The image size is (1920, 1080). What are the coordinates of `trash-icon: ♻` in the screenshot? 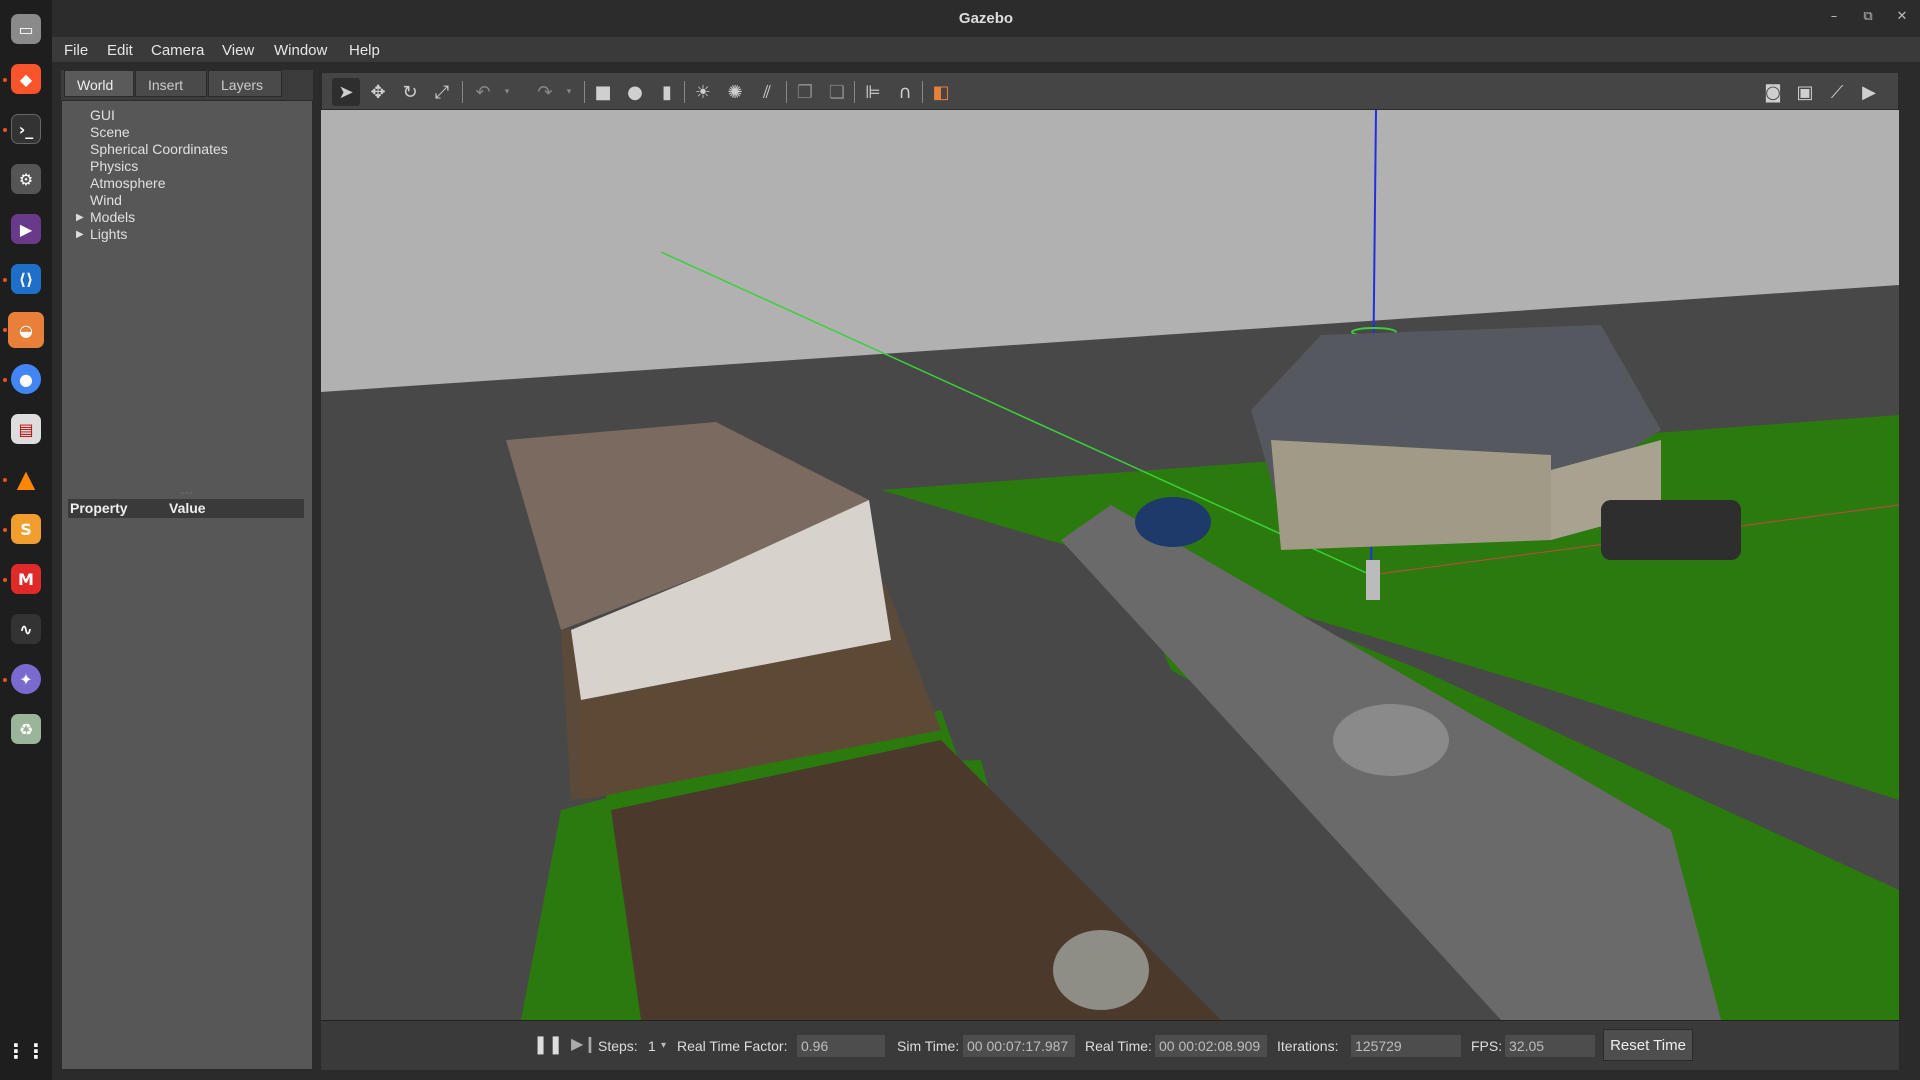 It's located at (26, 729).